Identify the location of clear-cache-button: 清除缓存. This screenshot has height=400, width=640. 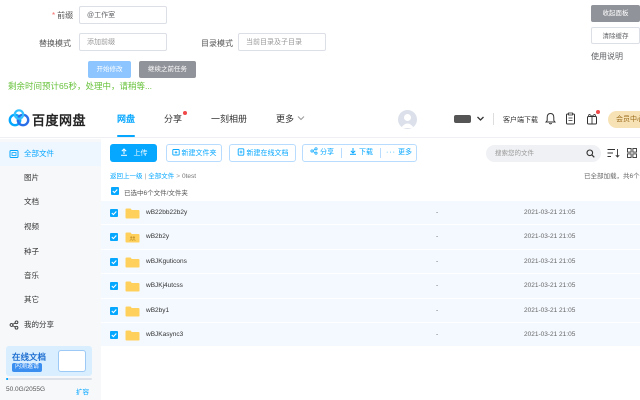
(615, 35).